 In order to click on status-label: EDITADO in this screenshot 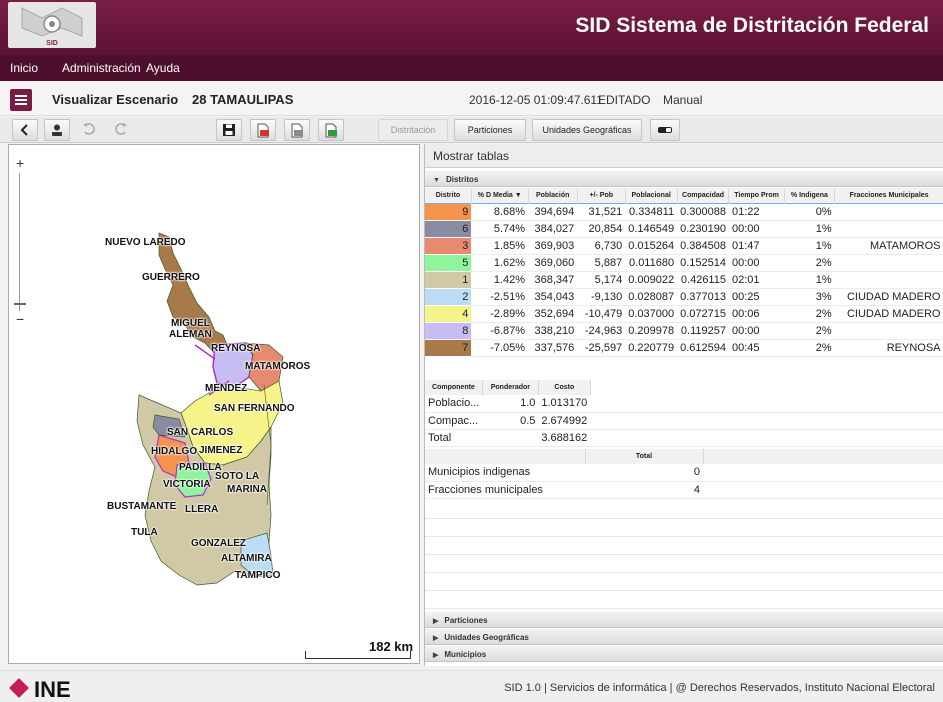, I will do `click(624, 100)`.